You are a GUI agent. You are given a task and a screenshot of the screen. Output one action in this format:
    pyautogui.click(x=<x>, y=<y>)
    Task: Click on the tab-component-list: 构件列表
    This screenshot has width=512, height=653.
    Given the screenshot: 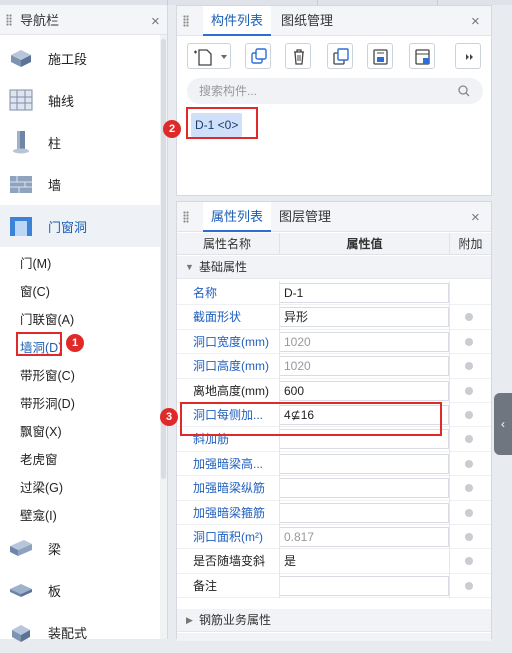 What is the action you would take?
    pyautogui.click(x=237, y=21)
    